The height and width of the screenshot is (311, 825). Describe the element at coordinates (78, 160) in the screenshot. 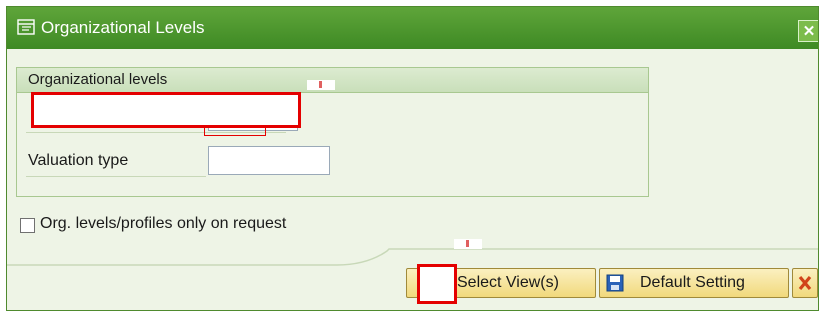

I see `field-label-valuation-type: Valuation type` at that location.